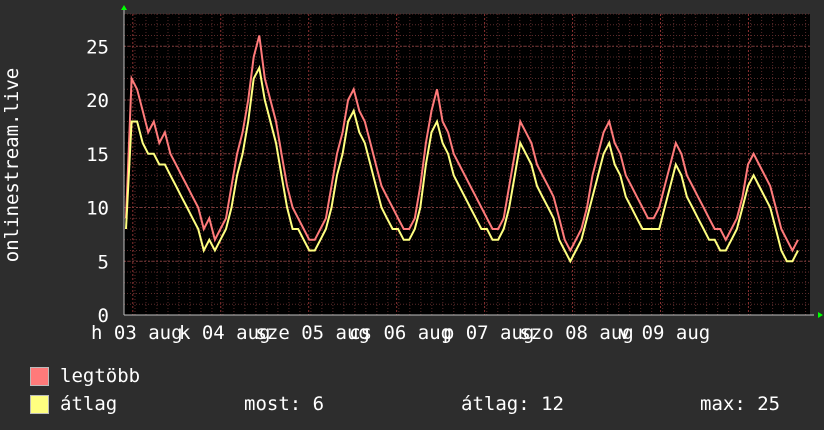 This screenshot has height=430, width=824. Describe the element at coordinates (137, 333) in the screenshot. I see `x-tick-label: h 03 aug` at that location.